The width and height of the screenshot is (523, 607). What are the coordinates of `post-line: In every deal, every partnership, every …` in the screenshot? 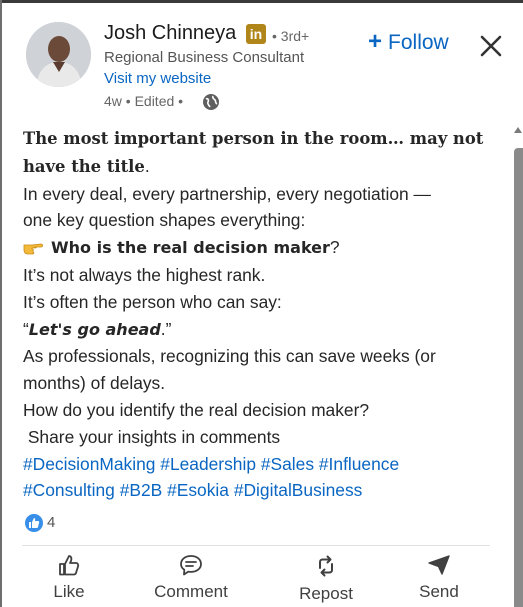 It's located at (227, 193).